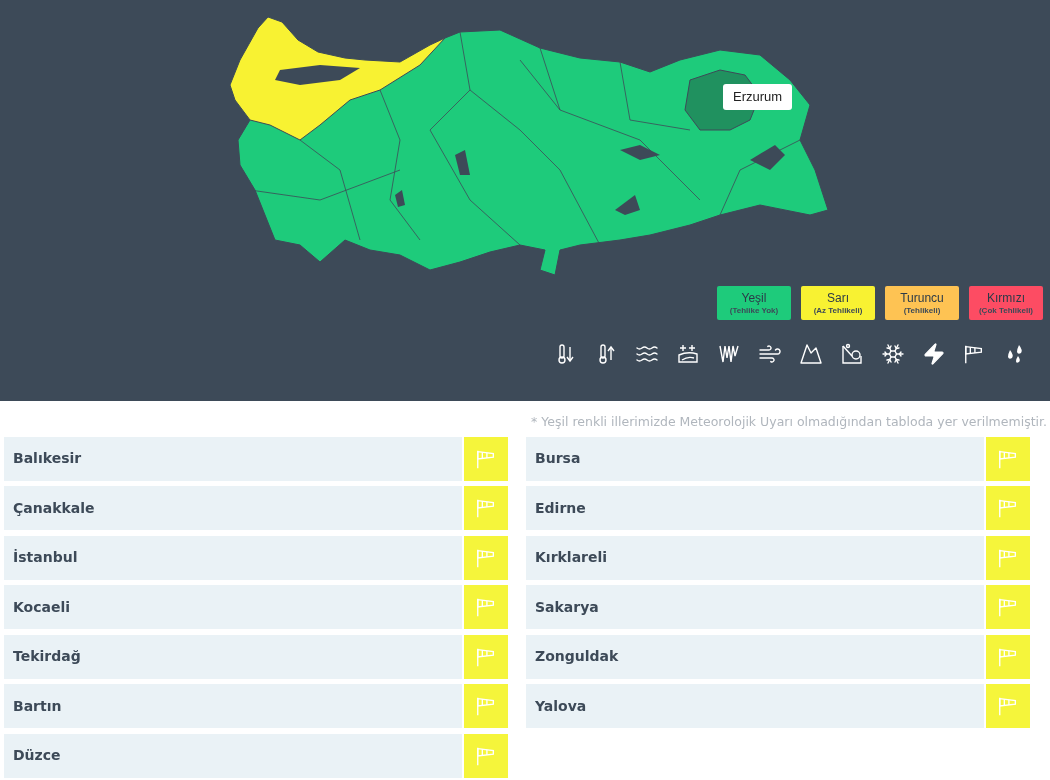 This screenshot has height=780, width=1050. Describe the element at coordinates (755, 656) in the screenshot. I see `province-name: Zonguldak` at that location.